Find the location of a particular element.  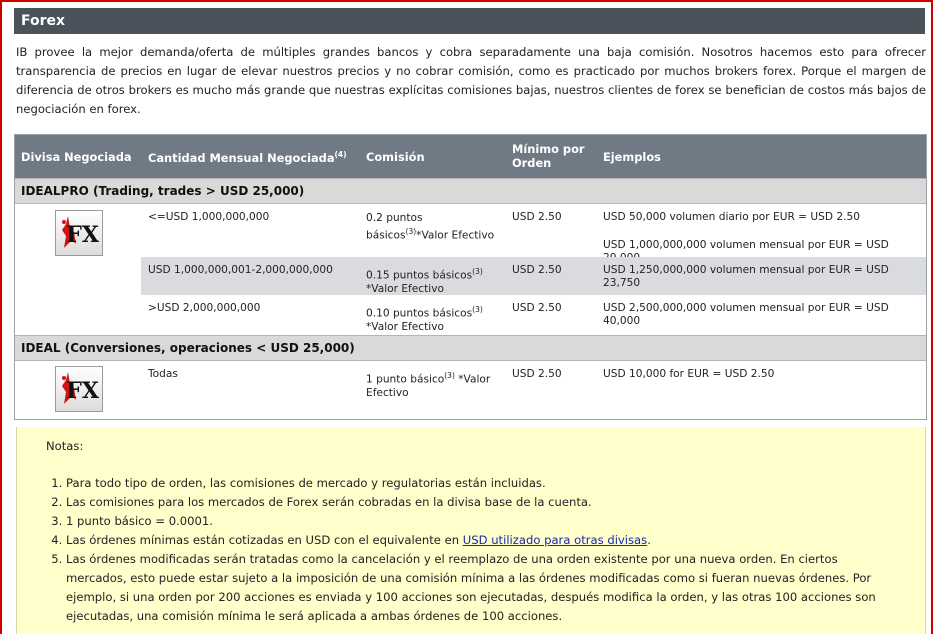

col-ejemplos: Ejemplos is located at coordinates (632, 157).